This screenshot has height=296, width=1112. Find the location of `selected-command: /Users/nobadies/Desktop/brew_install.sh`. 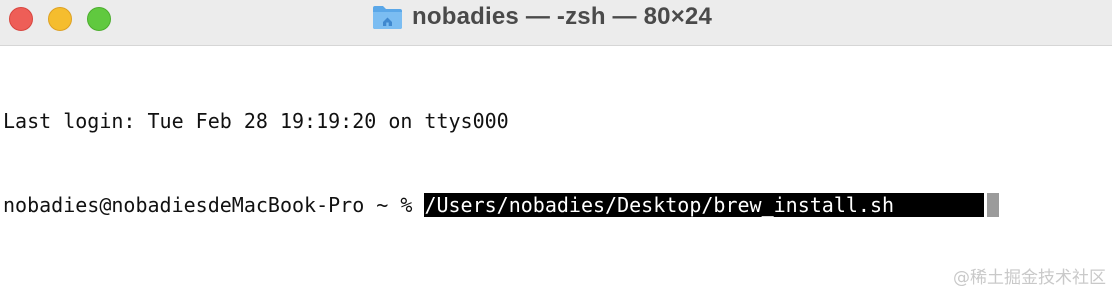

selected-command: /Users/nobadies/Desktop/brew_install.sh is located at coordinates (704, 205).